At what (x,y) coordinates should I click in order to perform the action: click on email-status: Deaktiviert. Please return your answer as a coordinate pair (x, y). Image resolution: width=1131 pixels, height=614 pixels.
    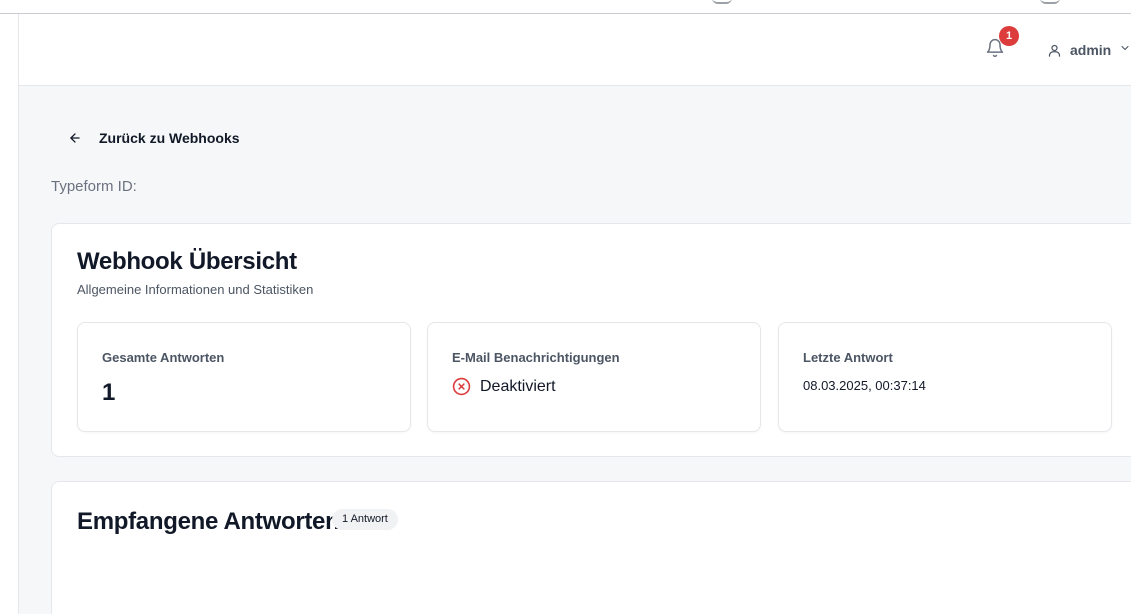
    Looking at the image, I should click on (504, 386).